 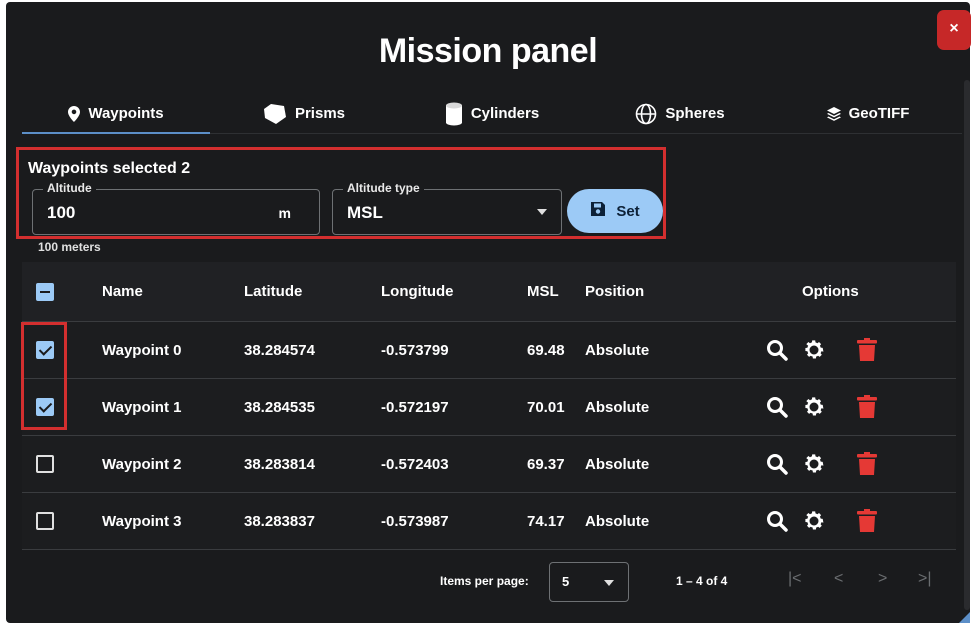 I want to click on panel-title: Mission panel, so click(x=488, y=51).